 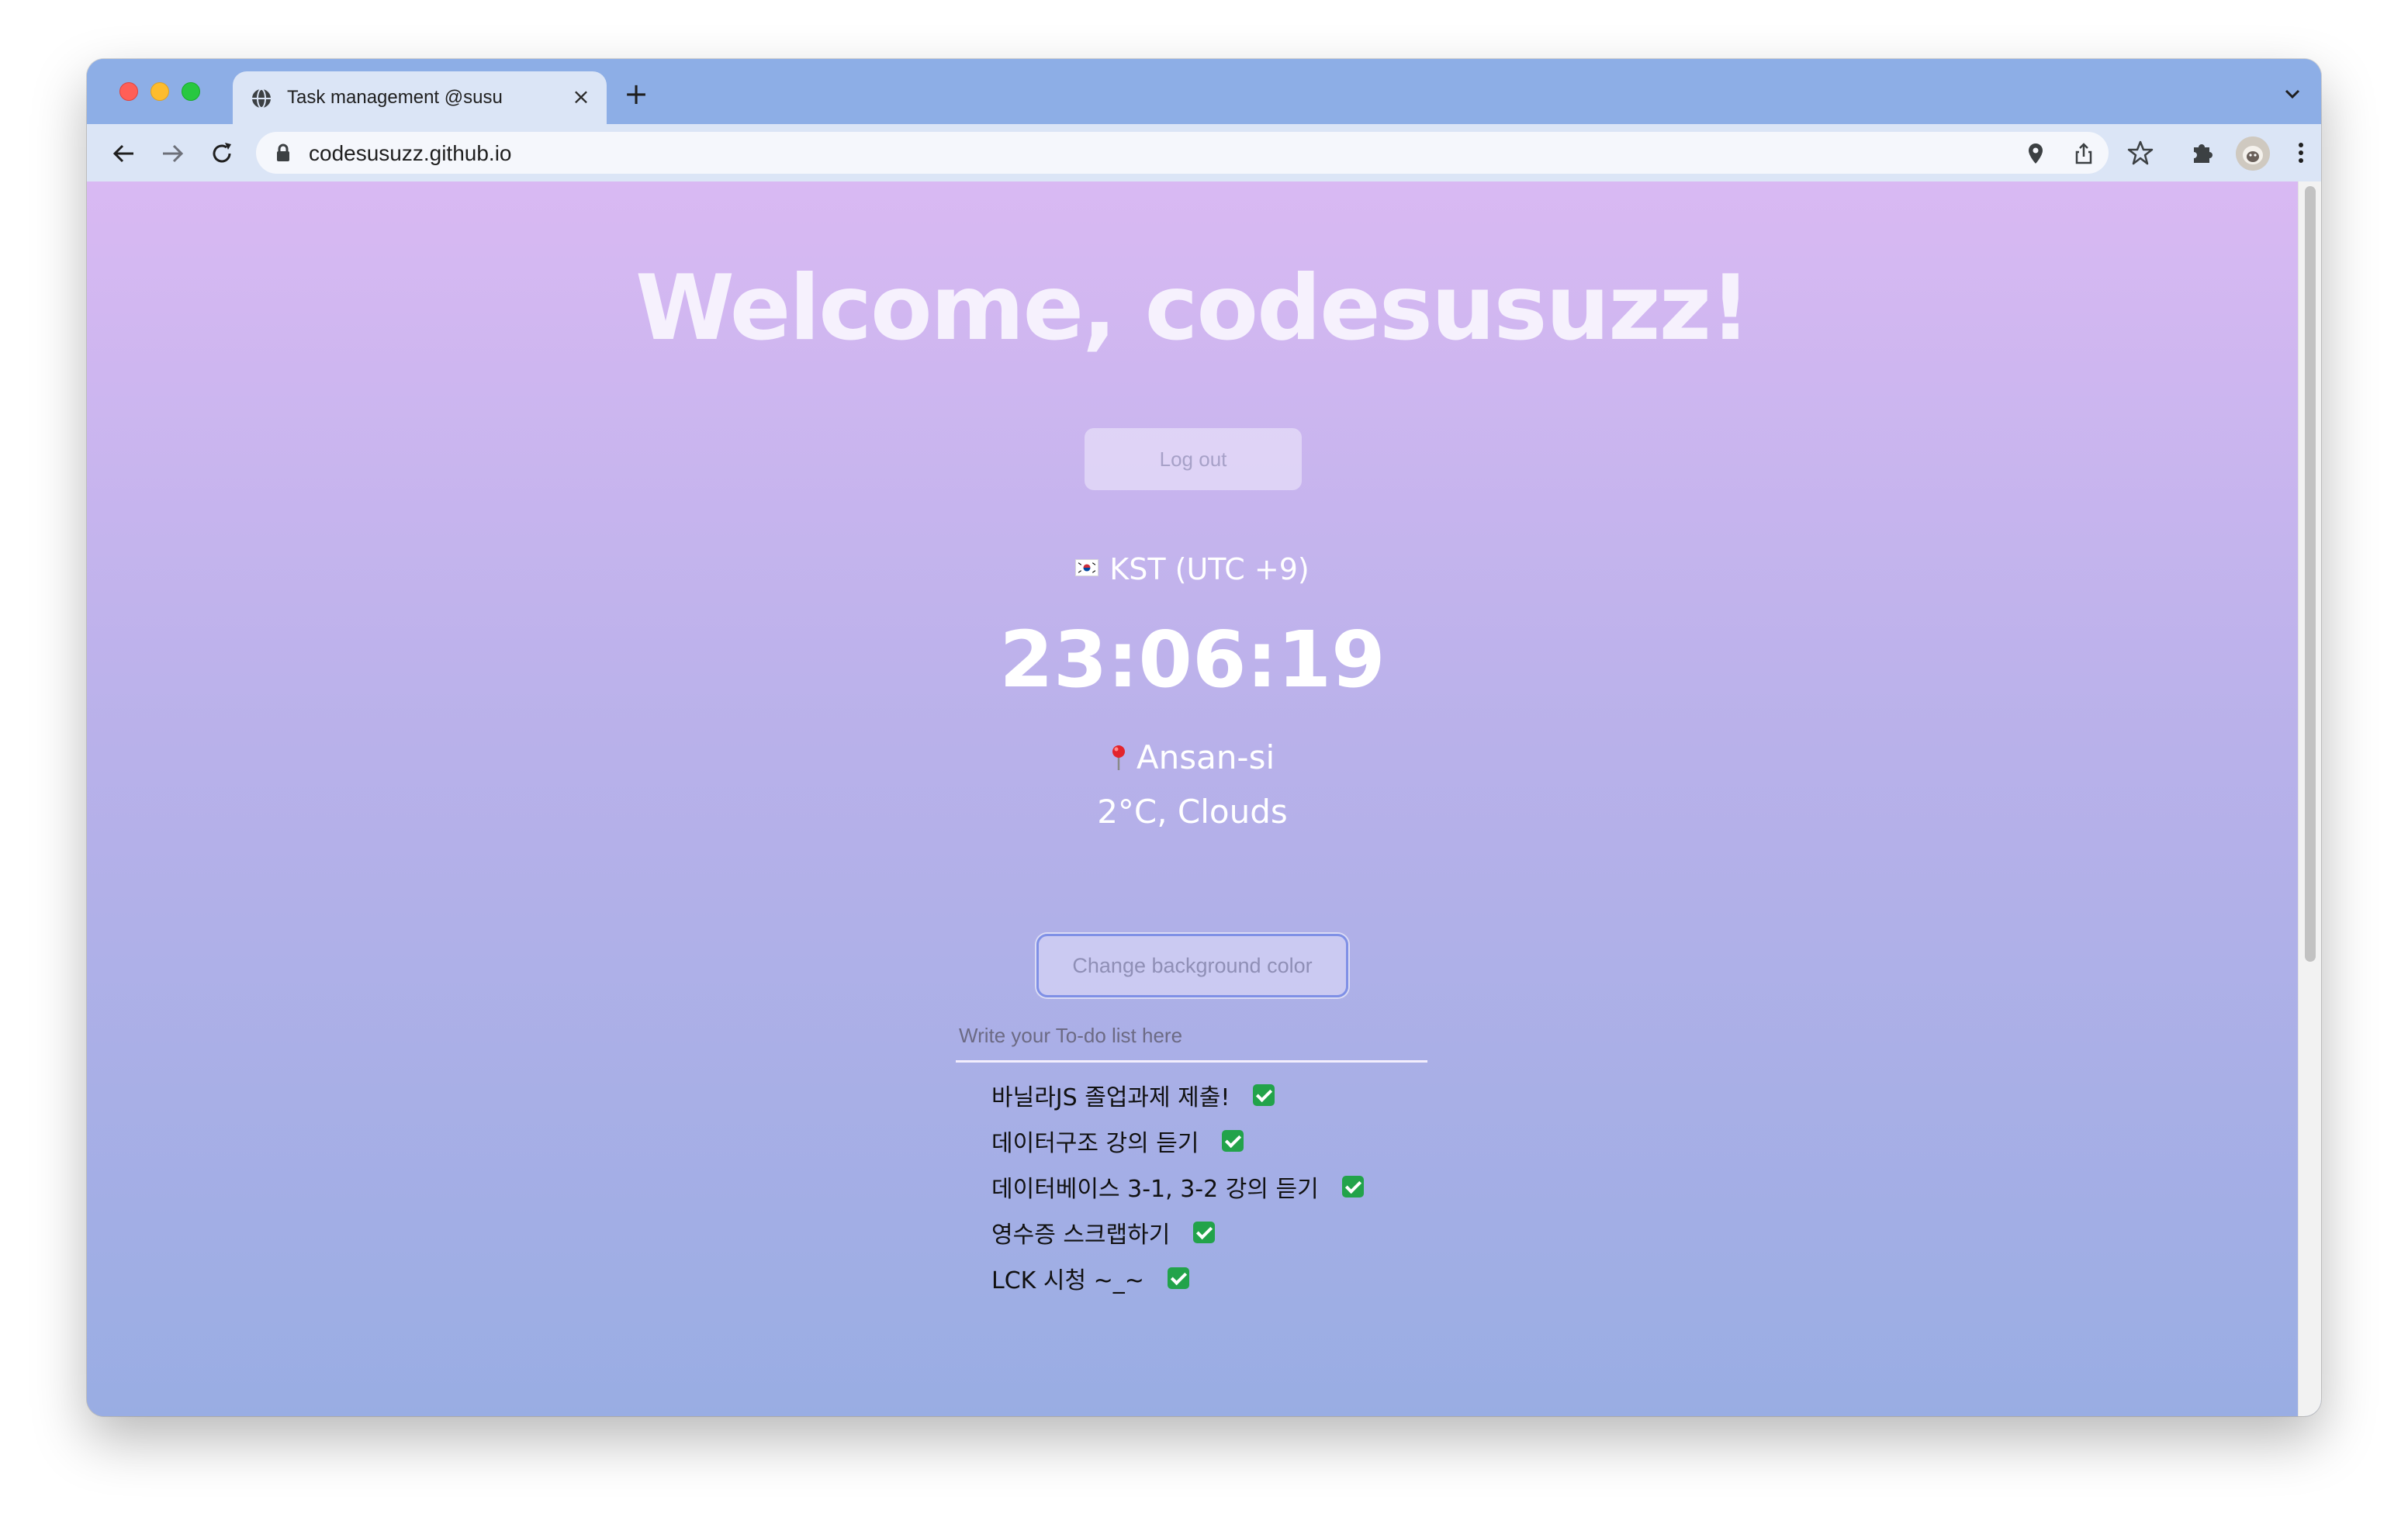 What do you see at coordinates (1192, 812) in the screenshot?
I see `weather-text: 2°C, Clouds` at bounding box center [1192, 812].